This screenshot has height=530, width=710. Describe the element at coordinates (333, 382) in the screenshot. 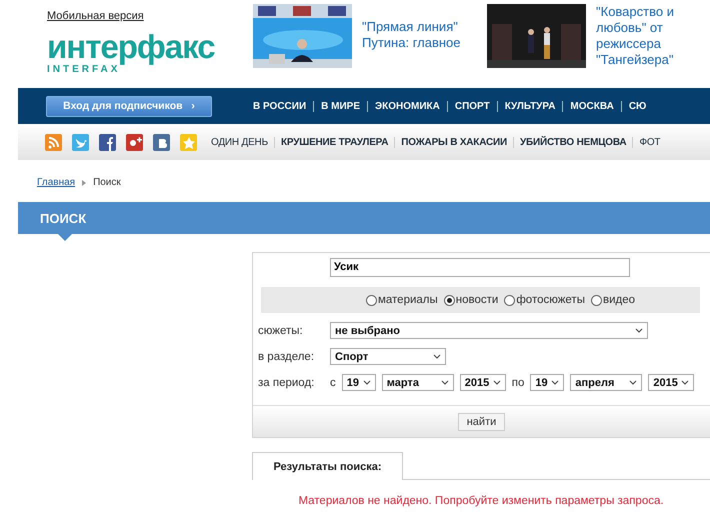

I see `period-word: с` at that location.